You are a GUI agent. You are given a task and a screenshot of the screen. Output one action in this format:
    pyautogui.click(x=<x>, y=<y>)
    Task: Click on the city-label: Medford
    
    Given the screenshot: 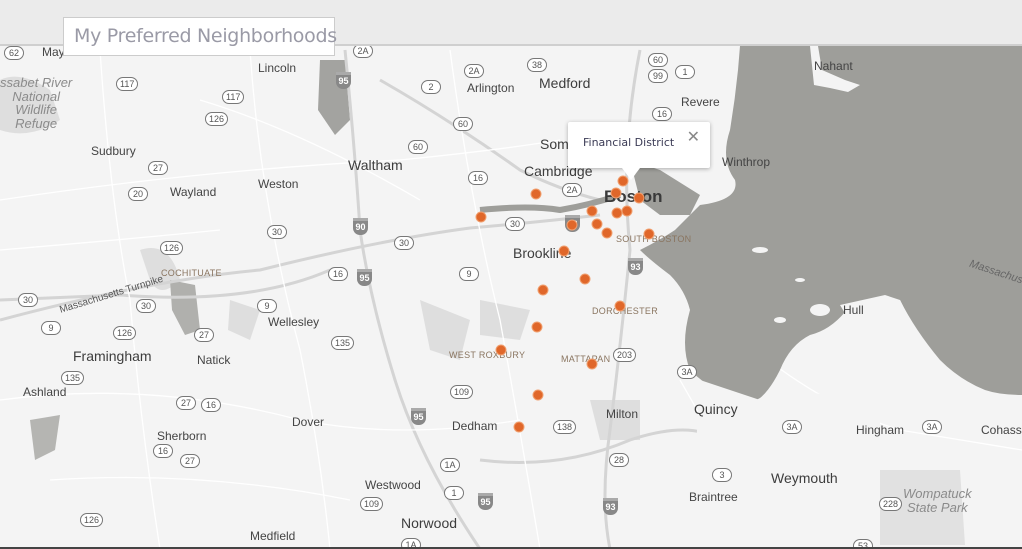 What is the action you would take?
    pyautogui.click(x=565, y=83)
    